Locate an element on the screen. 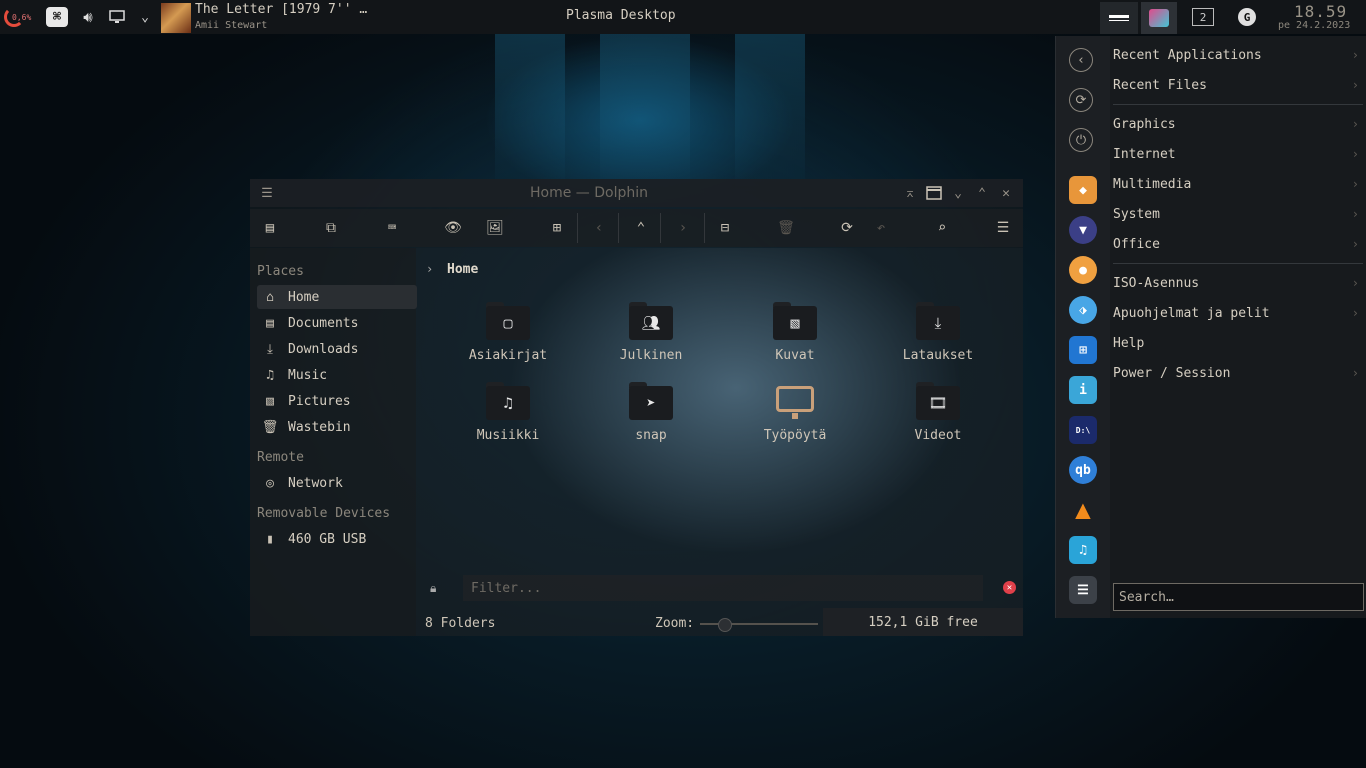 Image resolution: width=1366 pixels, height=768 pixels. terminal-icon: ⌨ is located at coordinates (392, 228).